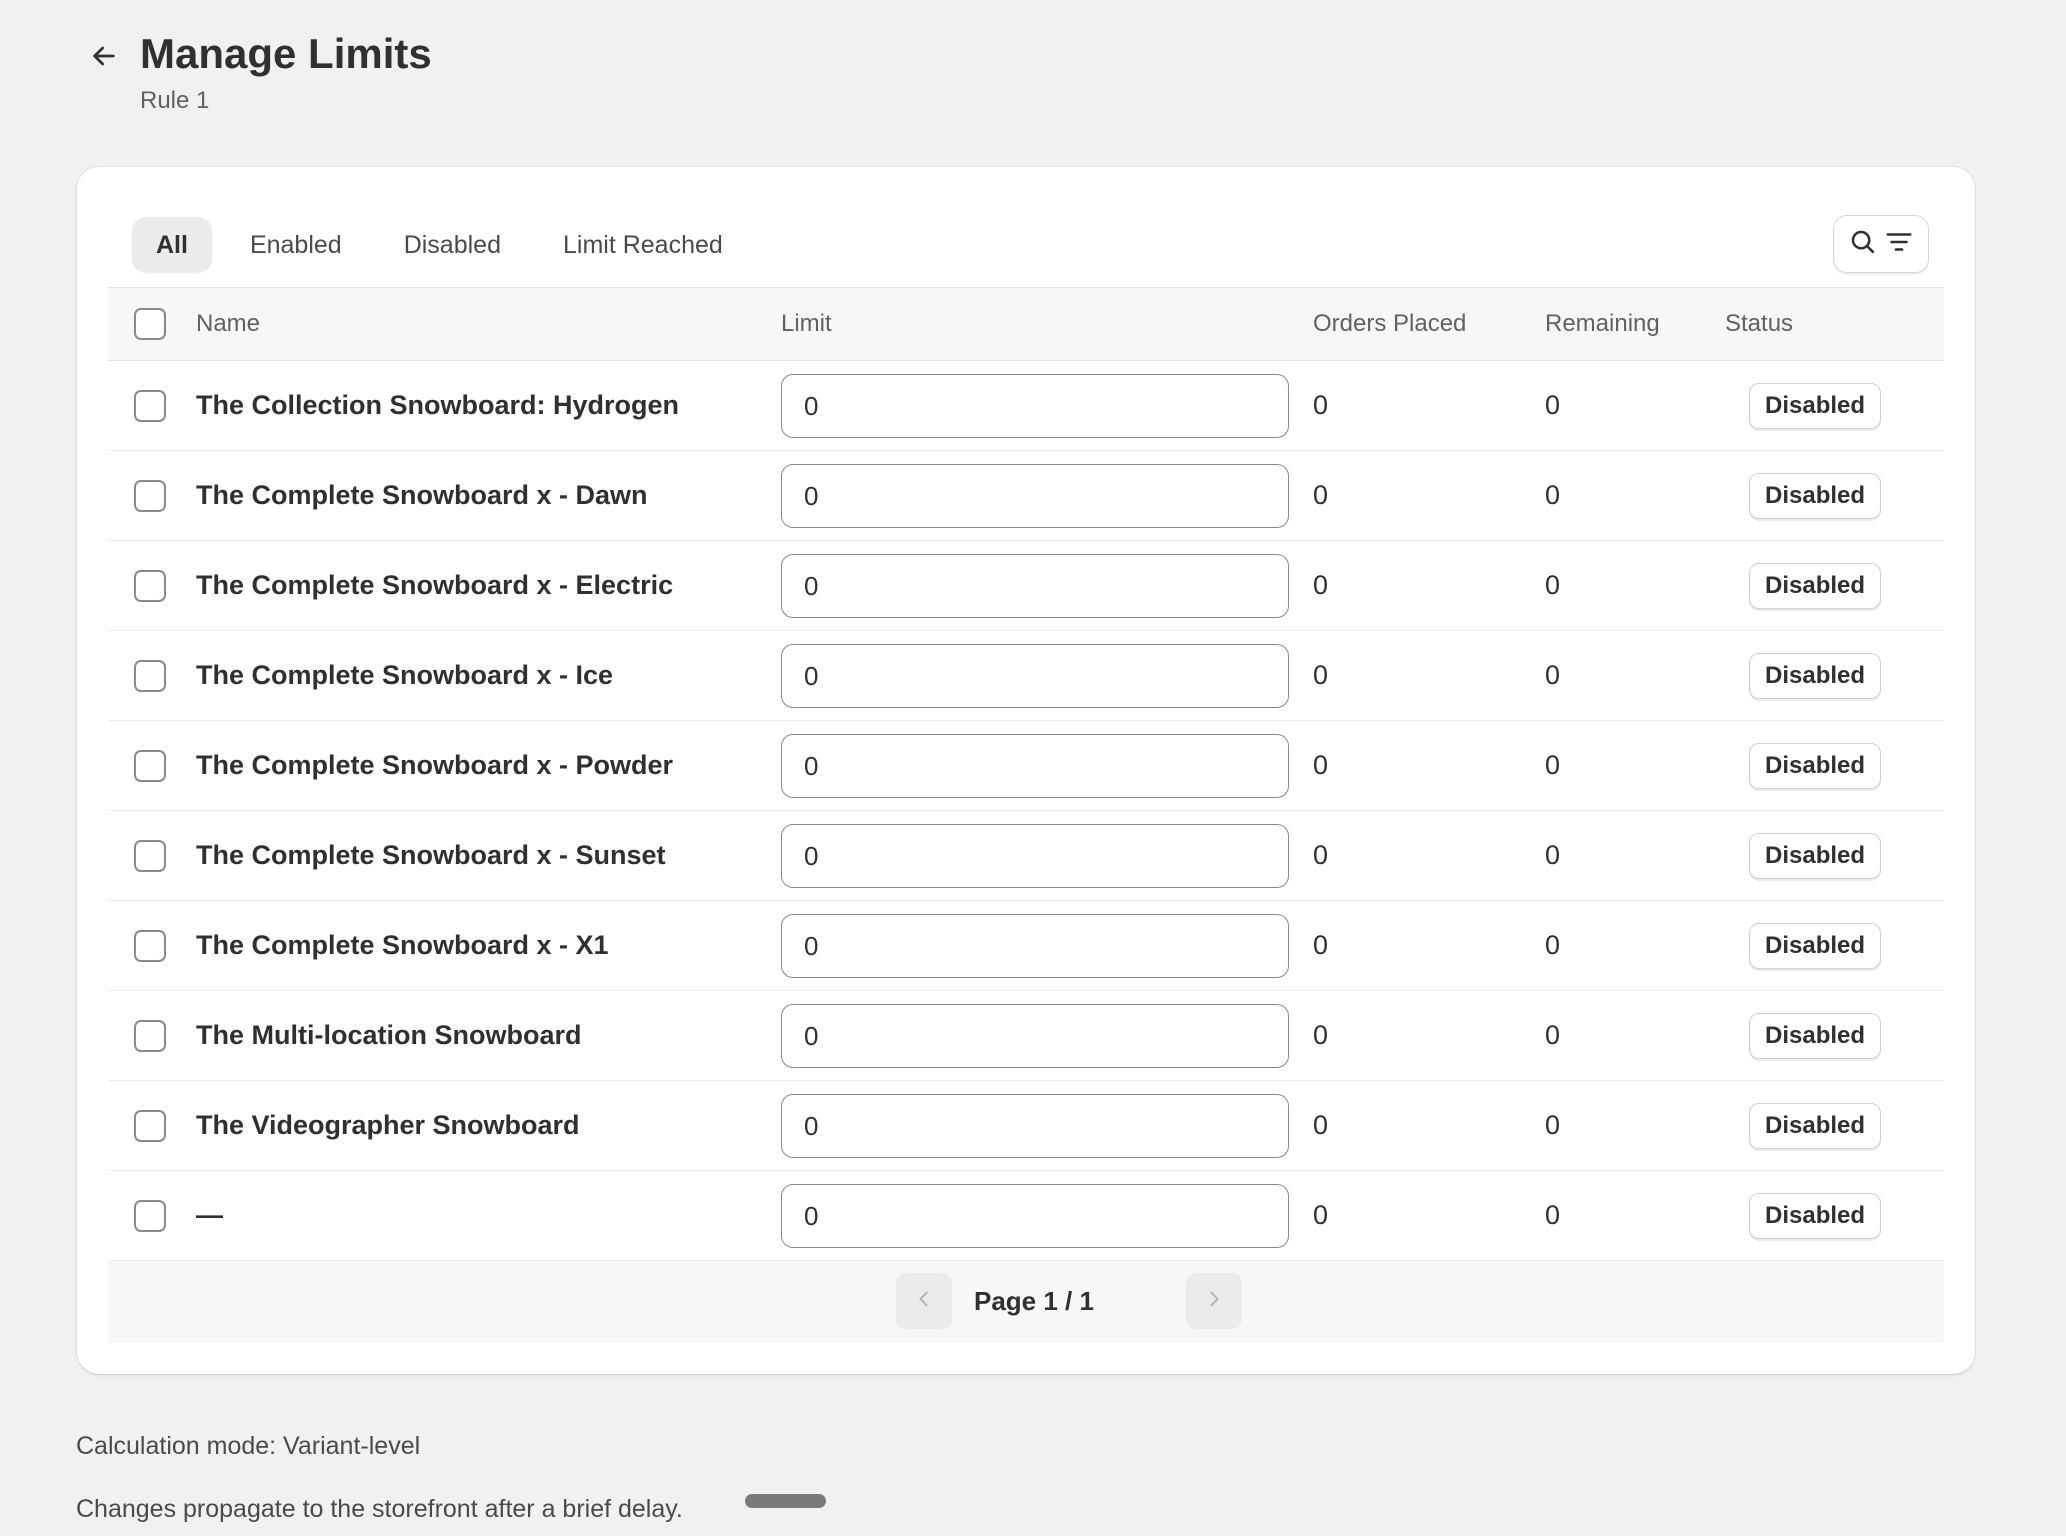  I want to click on calculation-mode-text: Calculation mode: Variant-level, so click(248, 1446).